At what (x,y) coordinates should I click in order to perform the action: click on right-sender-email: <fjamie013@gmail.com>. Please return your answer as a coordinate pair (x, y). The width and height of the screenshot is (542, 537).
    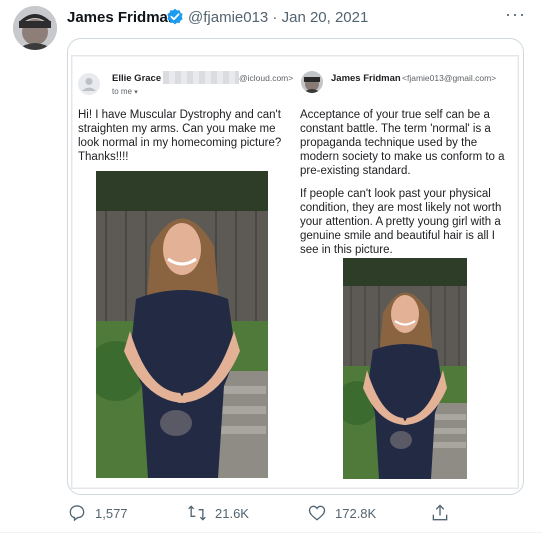
    Looking at the image, I should click on (449, 78).